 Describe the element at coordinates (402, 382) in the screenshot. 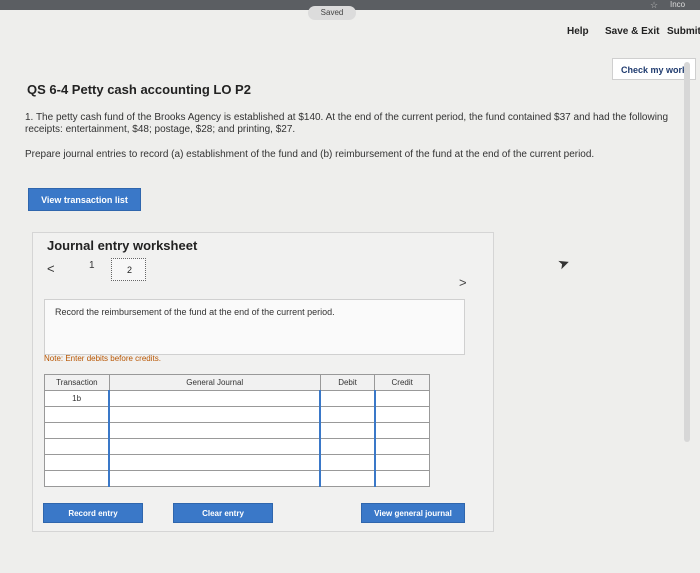

I see `col-credit: Credit` at that location.